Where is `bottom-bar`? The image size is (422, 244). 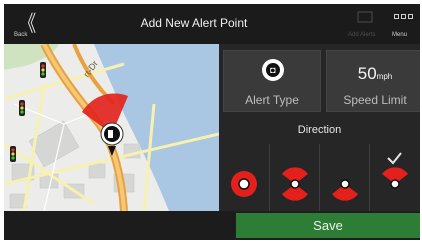
bottom-bar is located at coordinates (119, 225).